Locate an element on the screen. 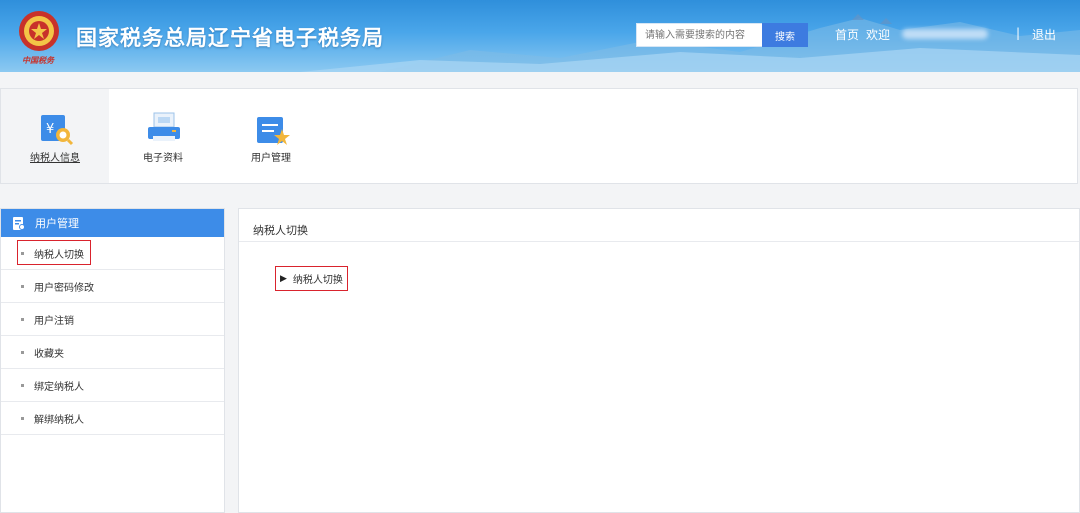 Image resolution: width=1080 pixels, height=513 pixels. switch-taxpayer-label: 纳税人切换 is located at coordinates (317, 280).